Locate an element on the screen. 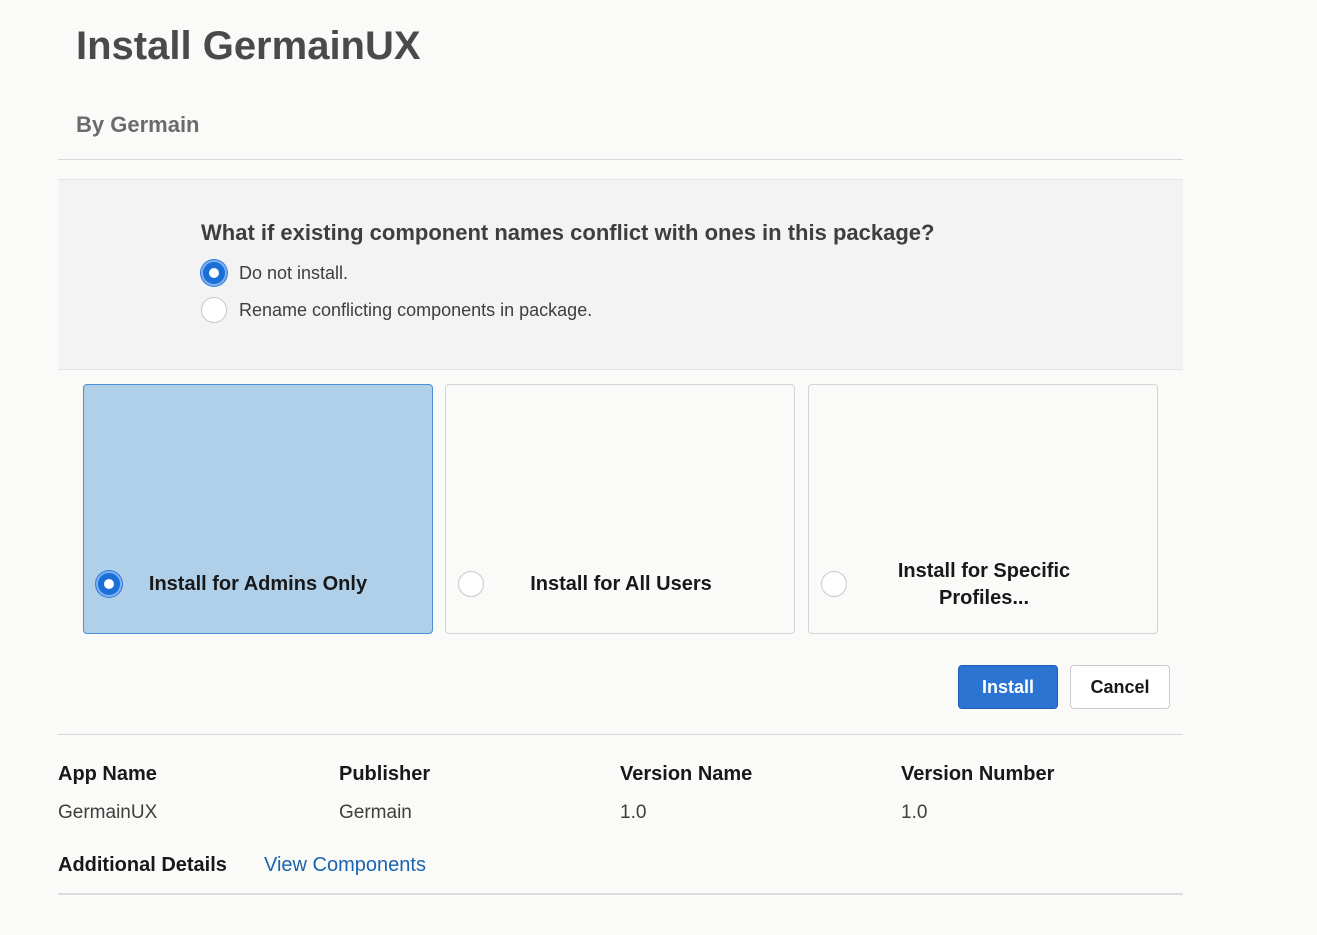 Image resolution: width=1317 pixels, height=935 pixels. conflict-option-do-not-install: Do not install. is located at coordinates (274, 273).